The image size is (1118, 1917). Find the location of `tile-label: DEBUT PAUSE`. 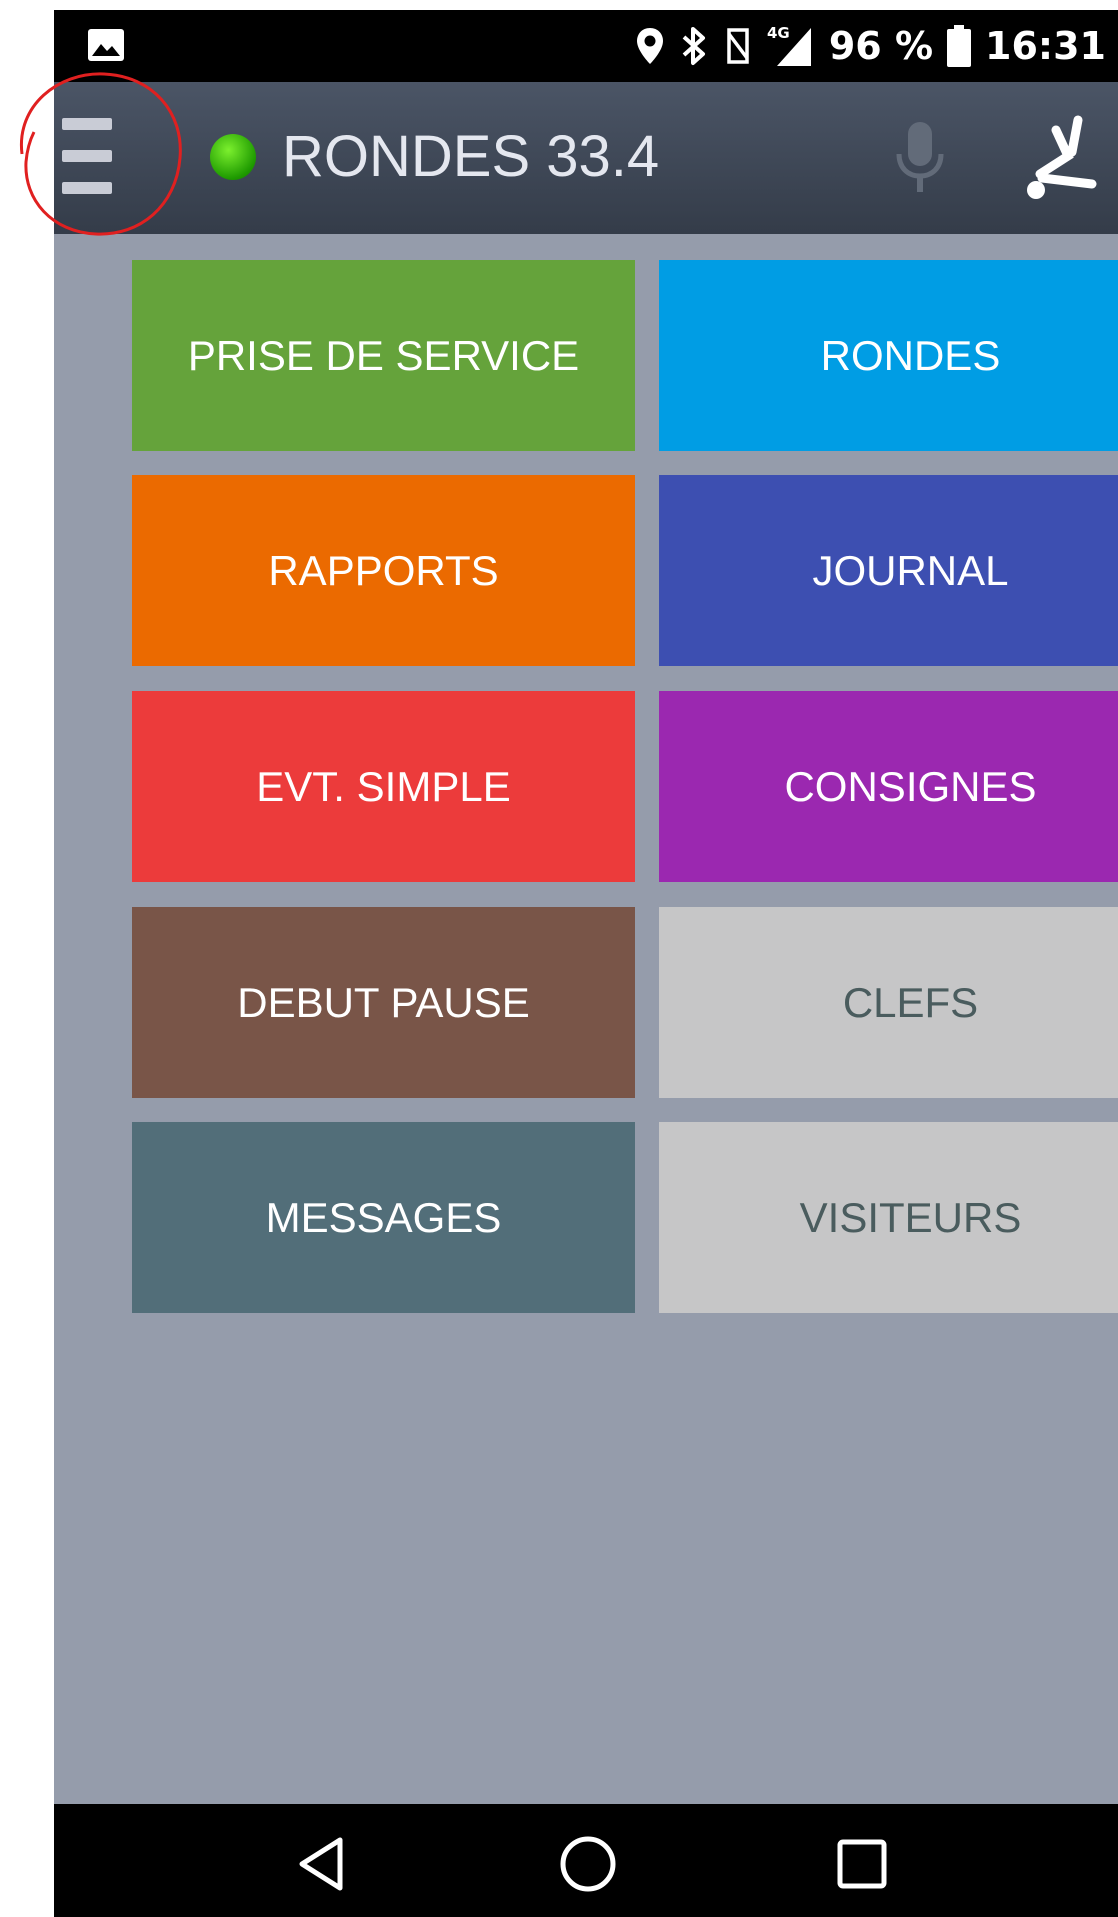

tile-label: DEBUT PAUSE is located at coordinates (383, 1002).